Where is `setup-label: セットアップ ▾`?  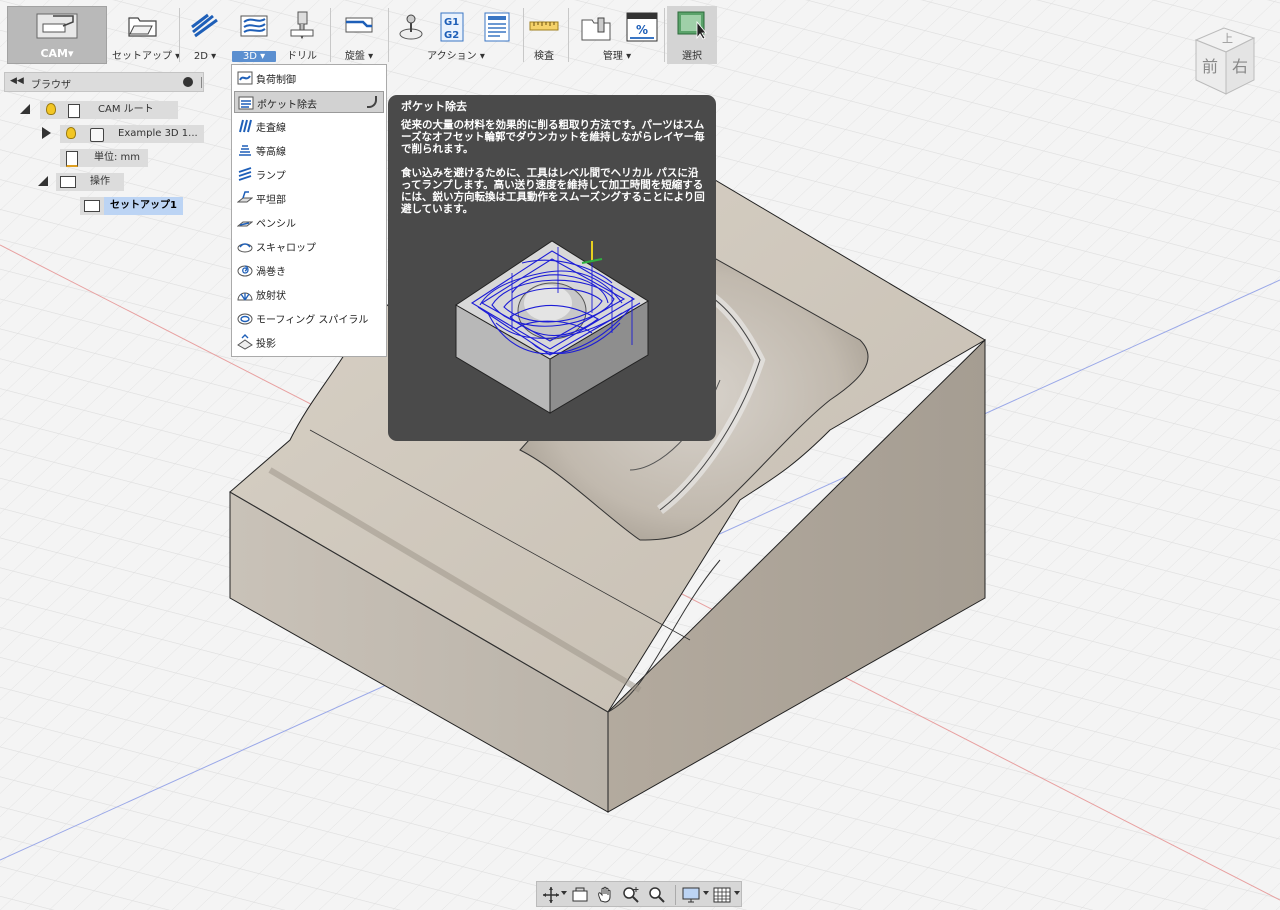
setup-label: セットアップ ▾ is located at coordinates (146, 56).